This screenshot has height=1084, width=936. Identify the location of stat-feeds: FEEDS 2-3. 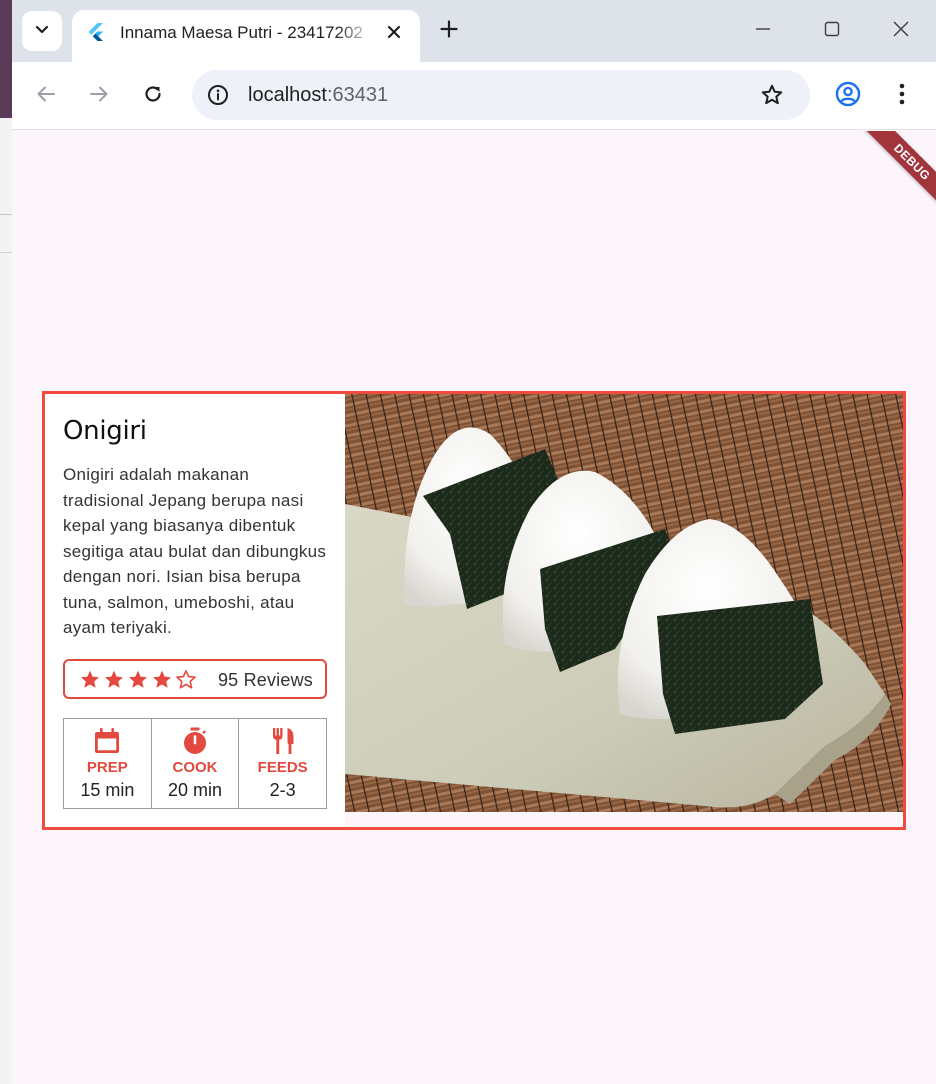
(282, 763).